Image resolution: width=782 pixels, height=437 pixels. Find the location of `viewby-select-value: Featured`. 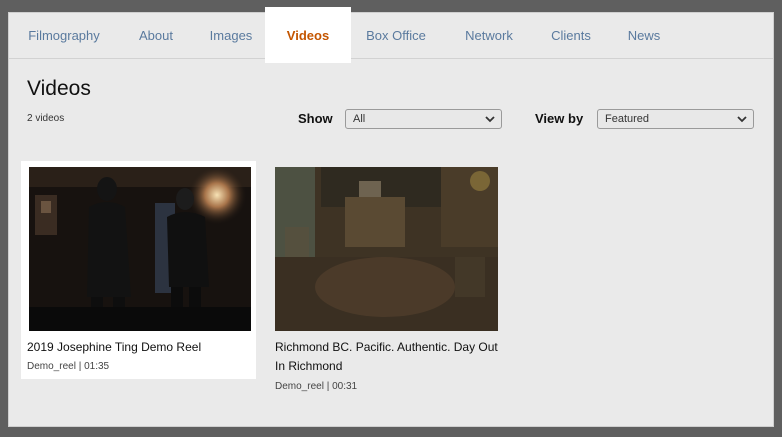

viewby-select-value: Featured is located at coordinates (627, 119).